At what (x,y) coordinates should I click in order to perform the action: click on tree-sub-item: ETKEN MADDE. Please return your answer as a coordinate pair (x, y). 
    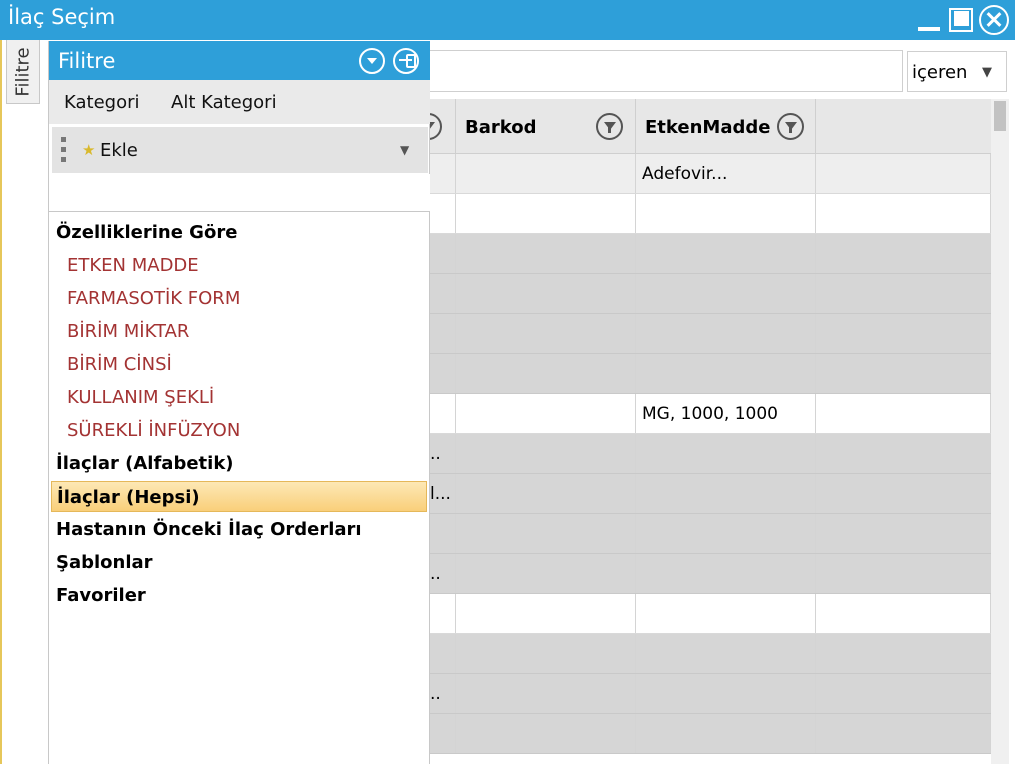
    Looking at the image, I should click on (239, 265).